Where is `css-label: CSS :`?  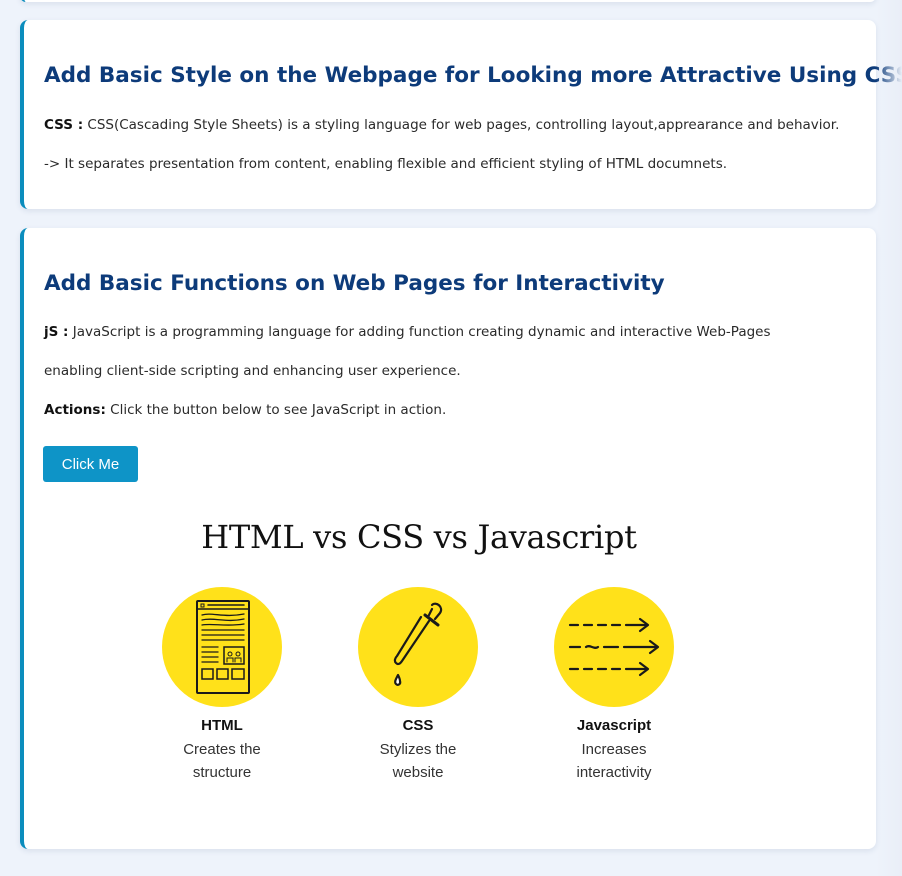
css-label: CSS : is located at coordinates (64, 125).